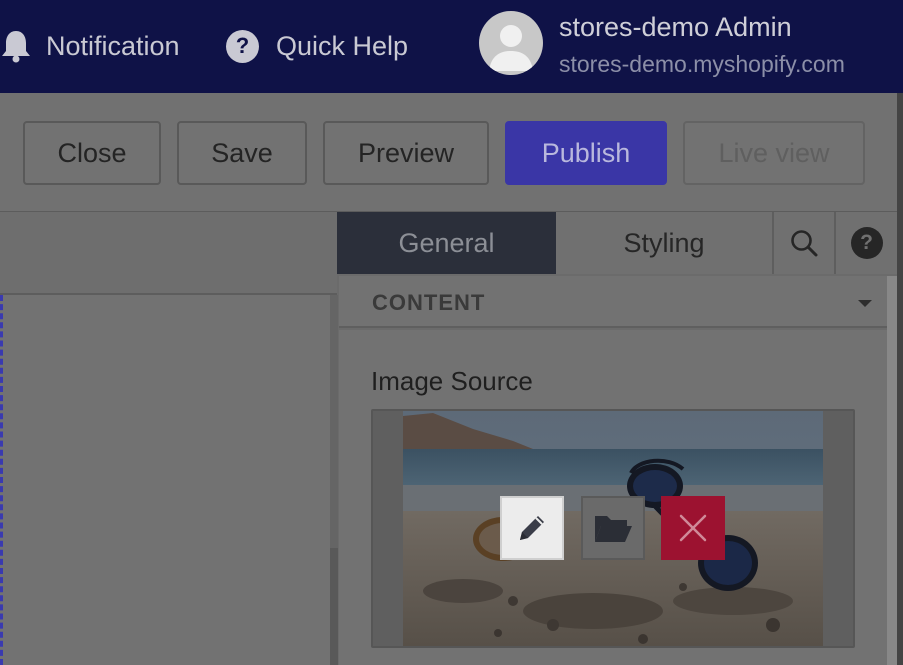 This screenshot has width=903, height=665. Describe the element at coordinates (446, 243) in the screenshot. I see `tab-general: General` at that location.